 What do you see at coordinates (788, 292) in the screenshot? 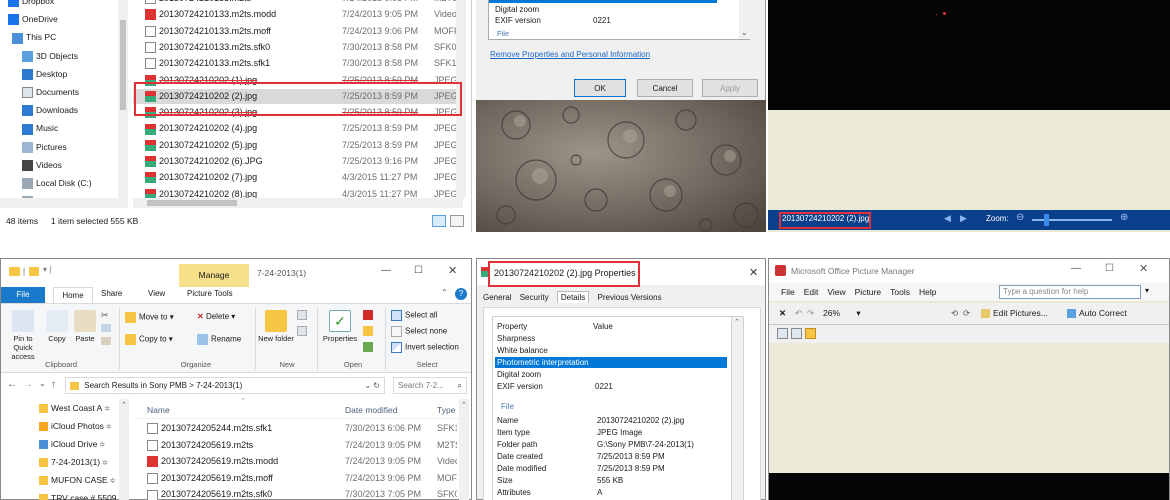
I see `menu-file: File` at bounding box center [788, 292].